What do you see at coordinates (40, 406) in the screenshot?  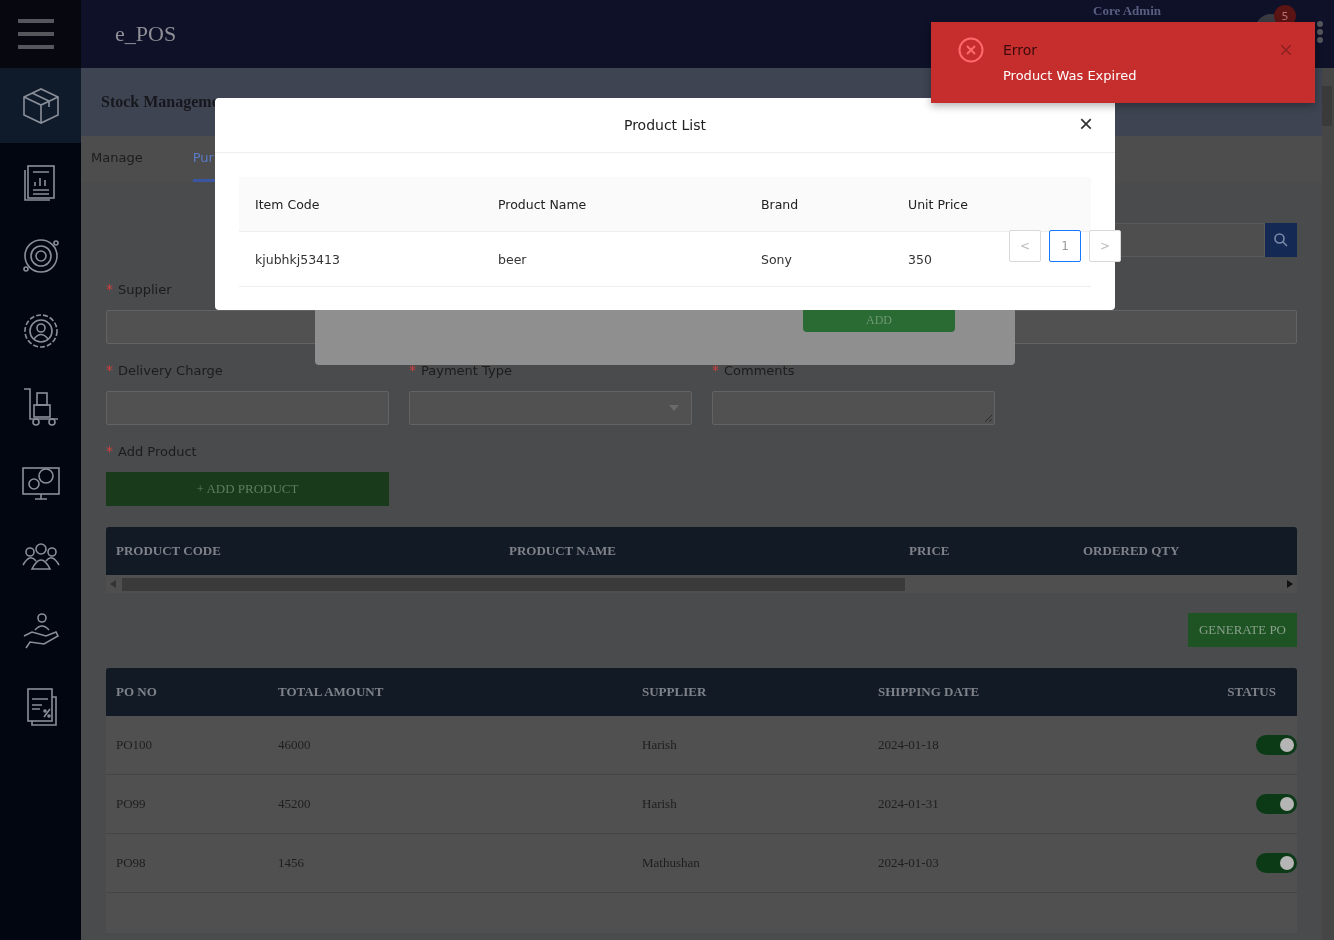 I see `trolley-icon` at bounding box center [40, 406].